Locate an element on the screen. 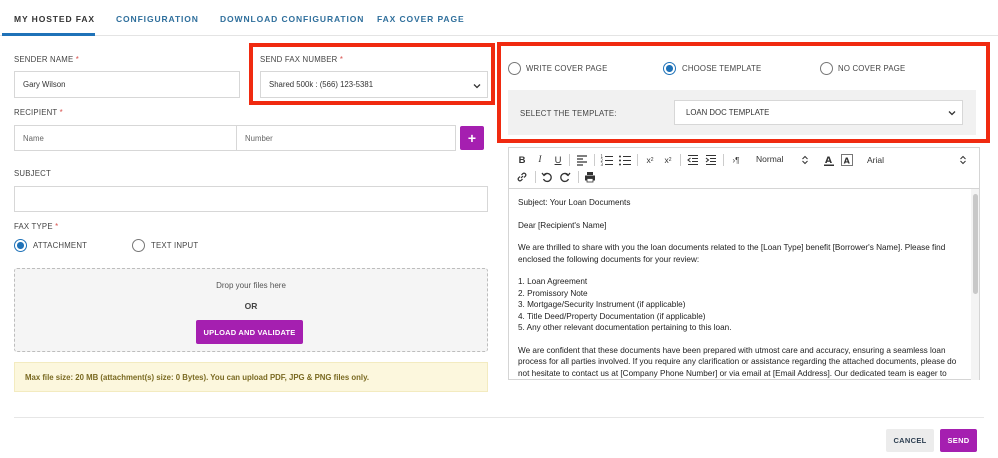 The height and width of the screenshot is (458, 998). list-item: 1. Loan Agreement is located at coordinates (553, 281).